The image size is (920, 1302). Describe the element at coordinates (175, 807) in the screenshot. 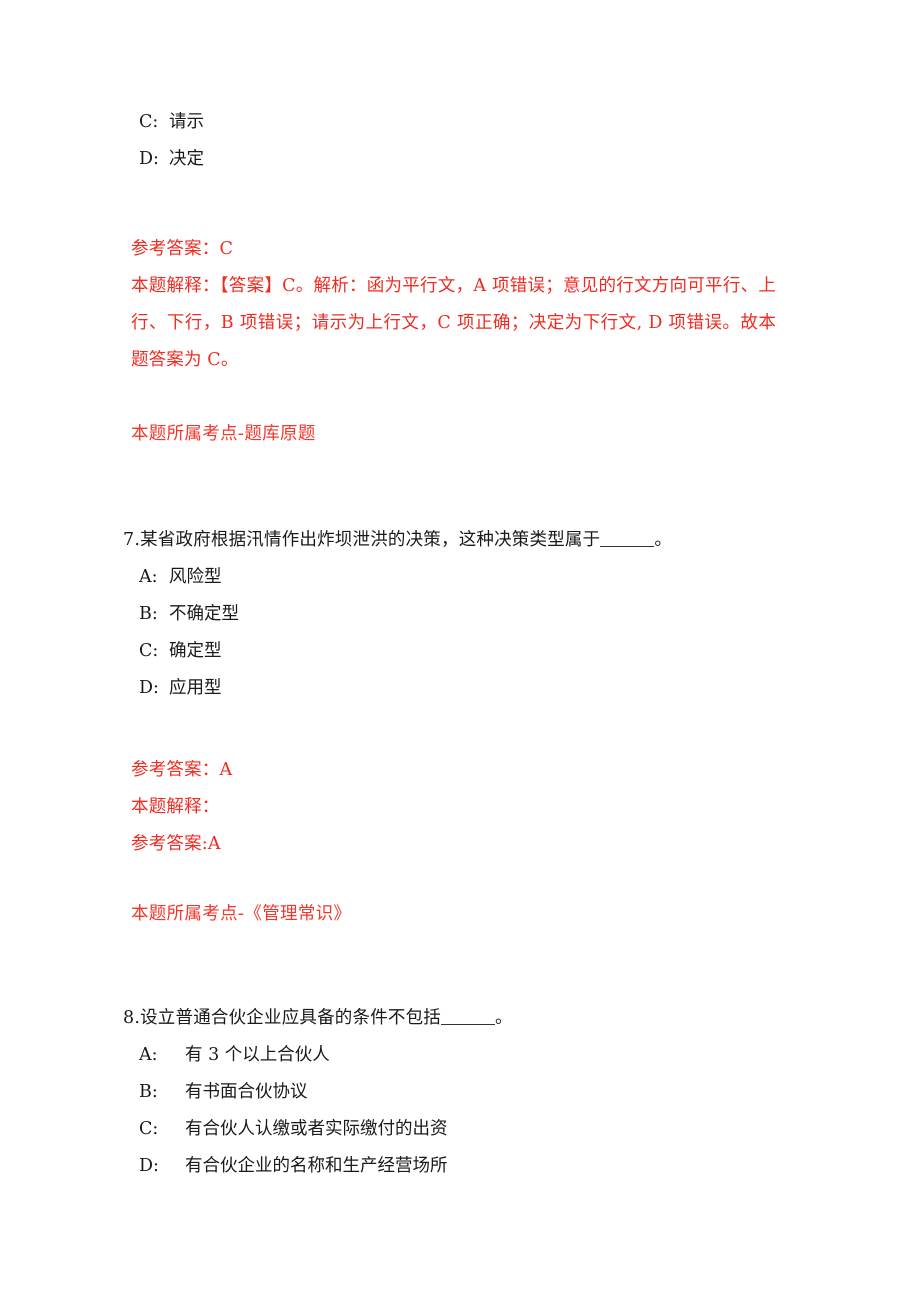

I see `explanation-label: 本题解释：` at that location.